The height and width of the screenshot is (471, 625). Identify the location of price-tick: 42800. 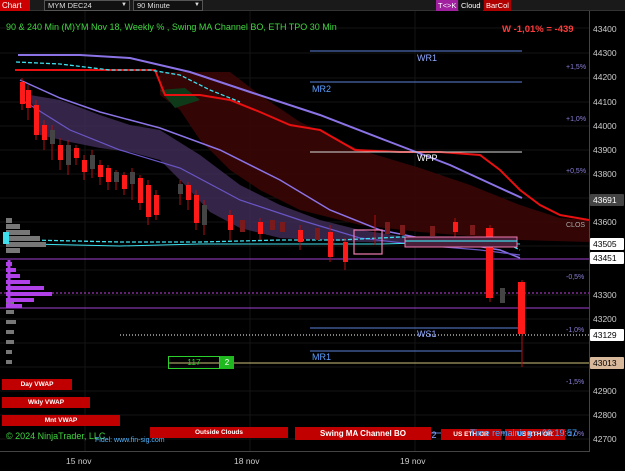
(605, 415).